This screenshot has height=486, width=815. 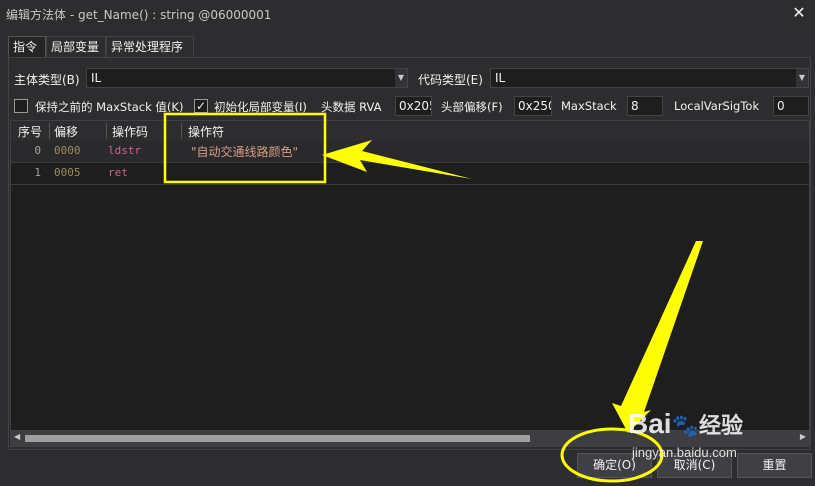 What do you see at coordinates (500, 78) in the screenshot?
I see `code-type-value: IL` at bounding box center [500, 78].